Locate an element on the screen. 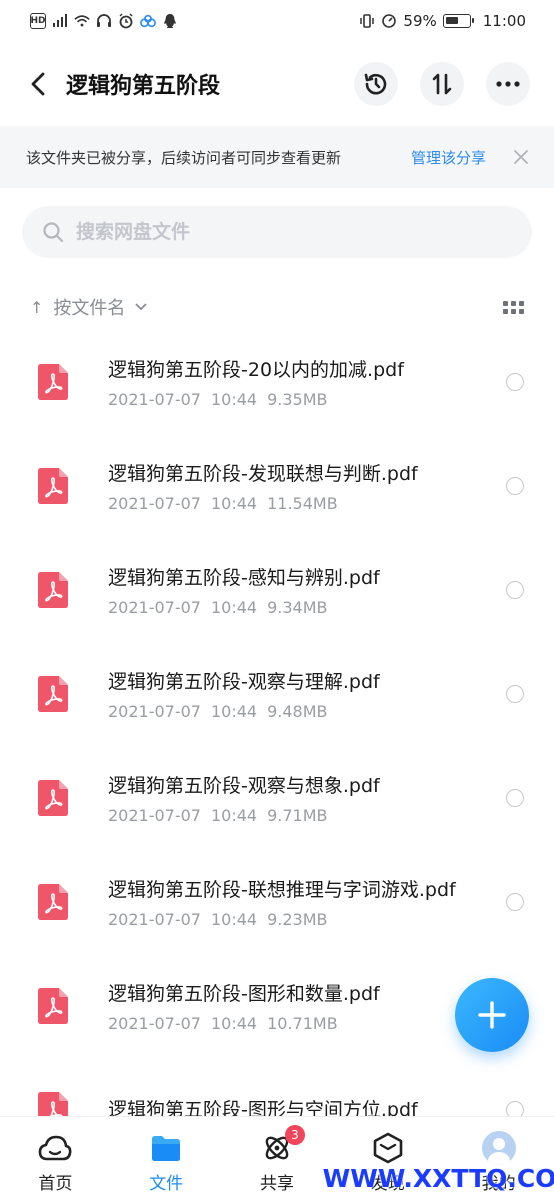 Image resolution: width=554 pixels, height=1200 pixels. page-title: 逻辑狗第五阶段 is located at coordinates (143, 86).